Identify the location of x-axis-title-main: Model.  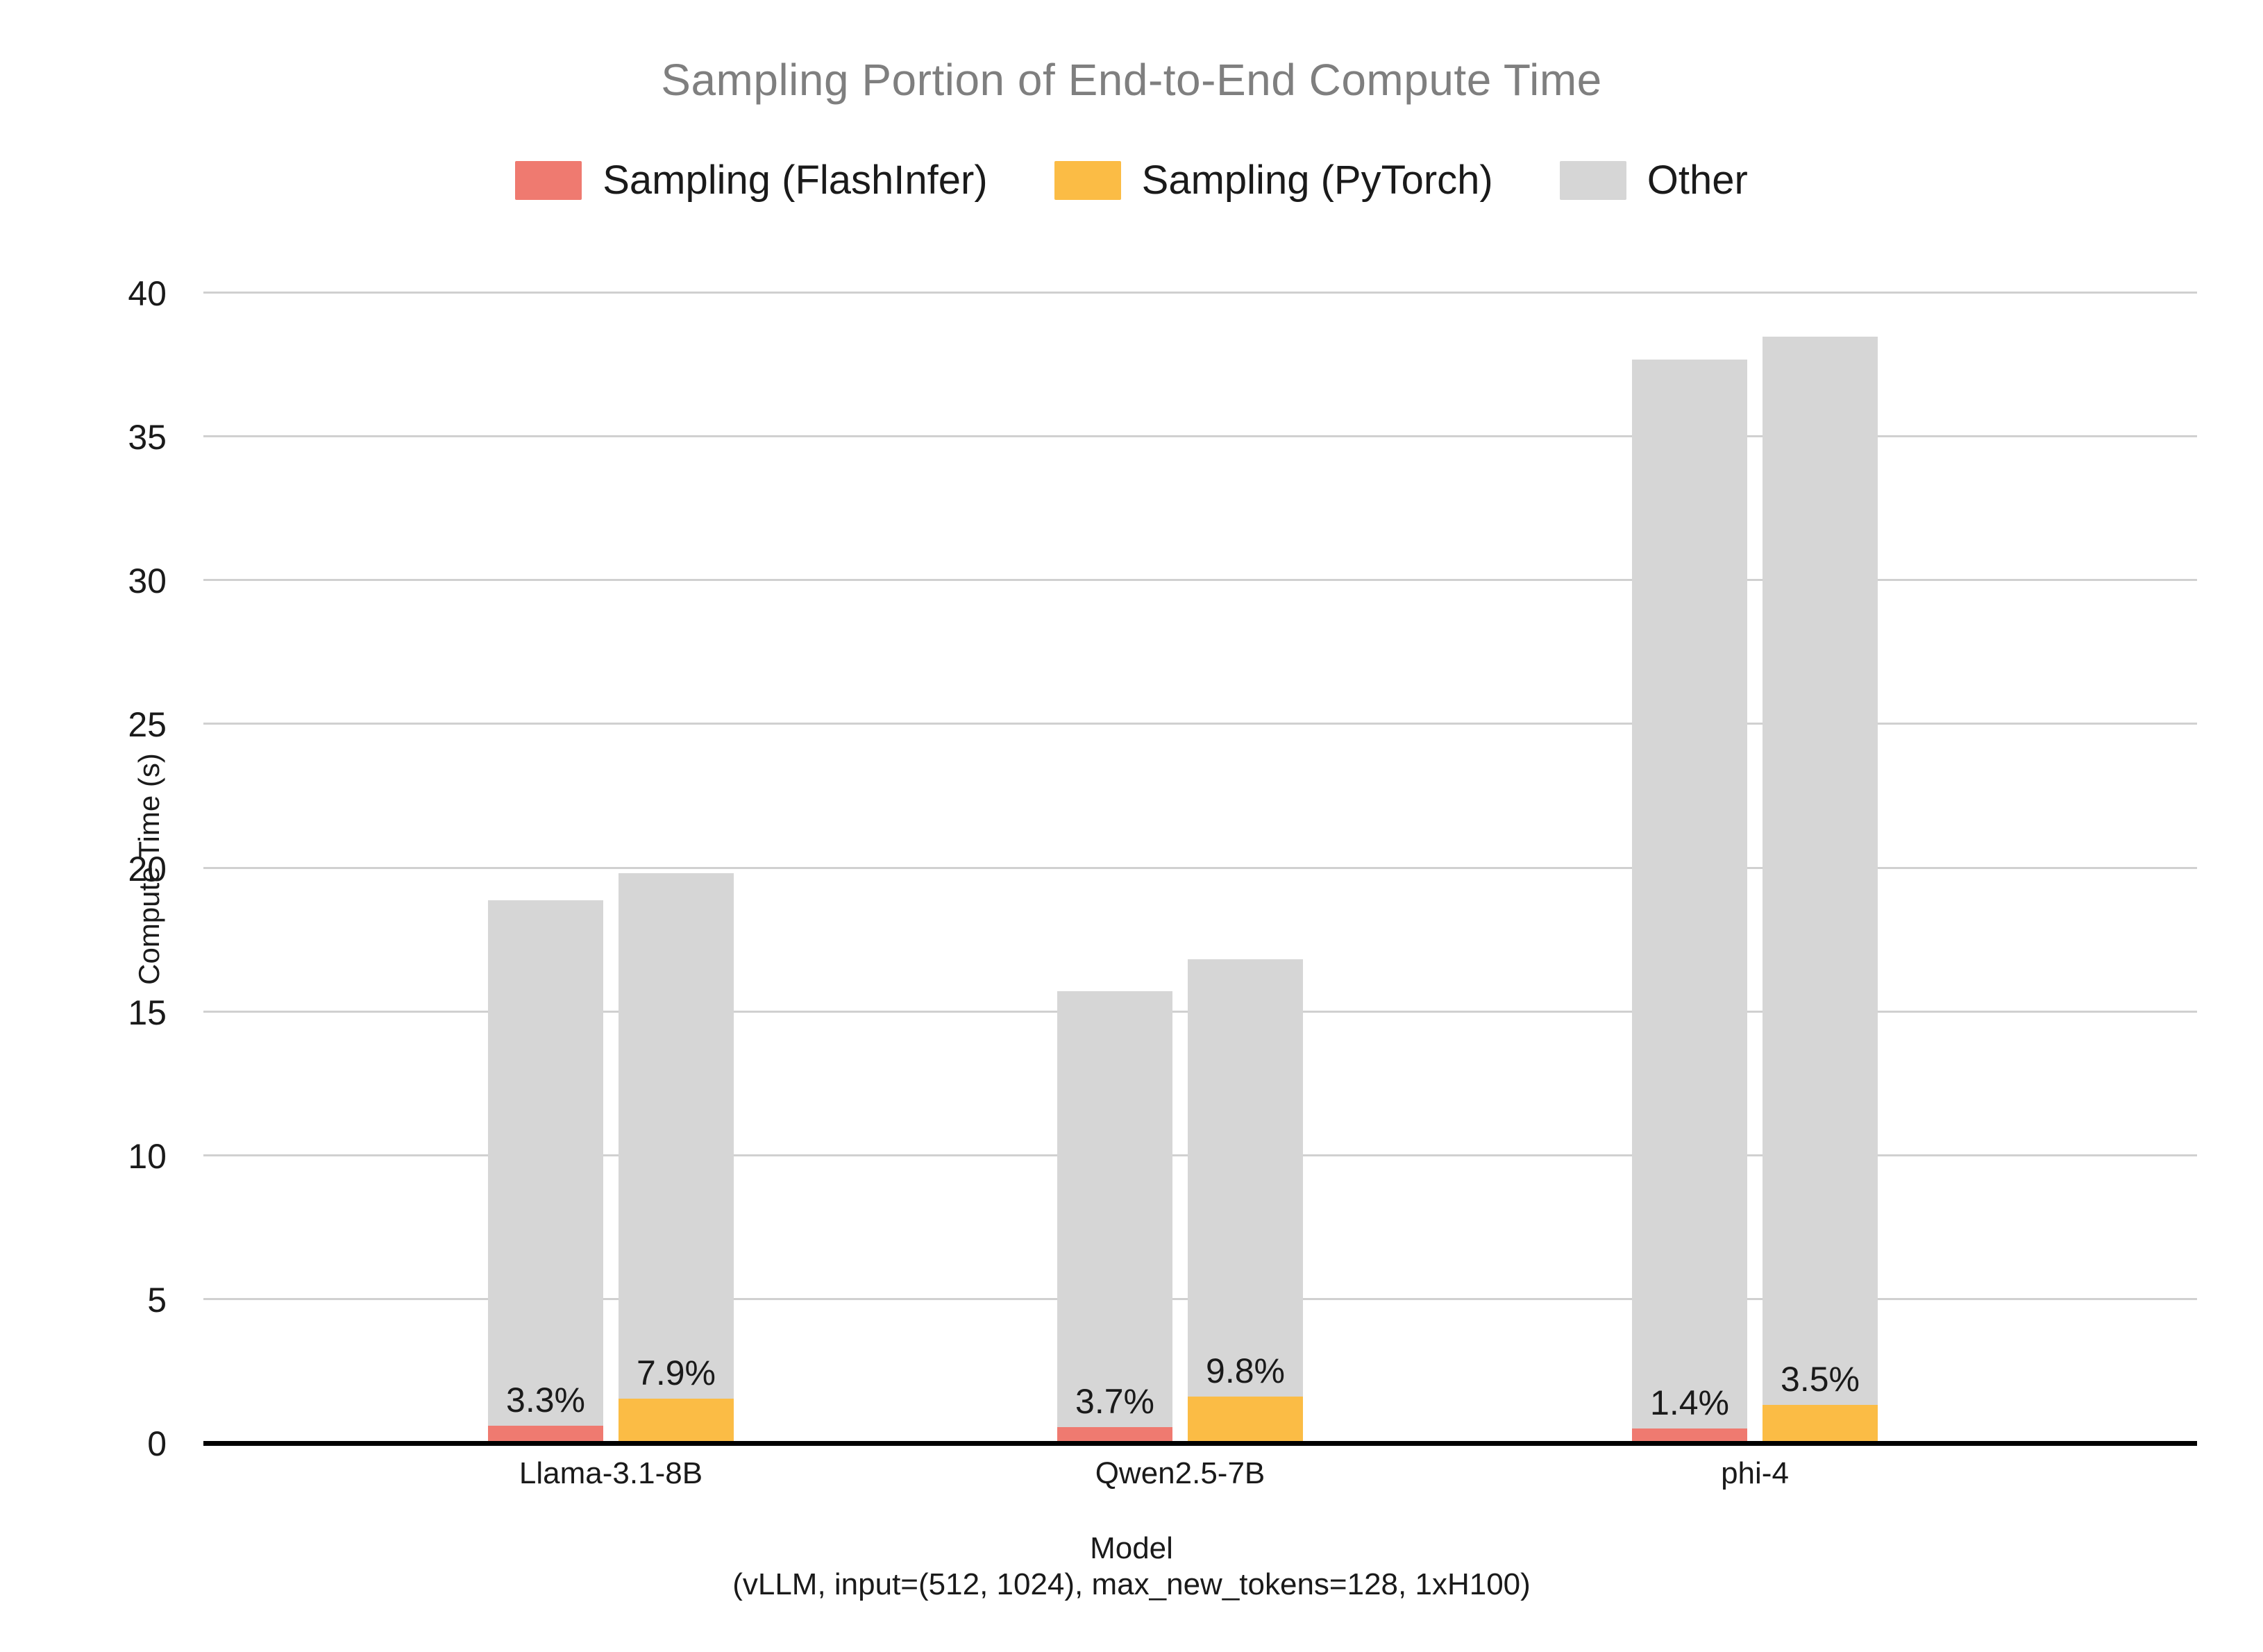
(1131, 1548).